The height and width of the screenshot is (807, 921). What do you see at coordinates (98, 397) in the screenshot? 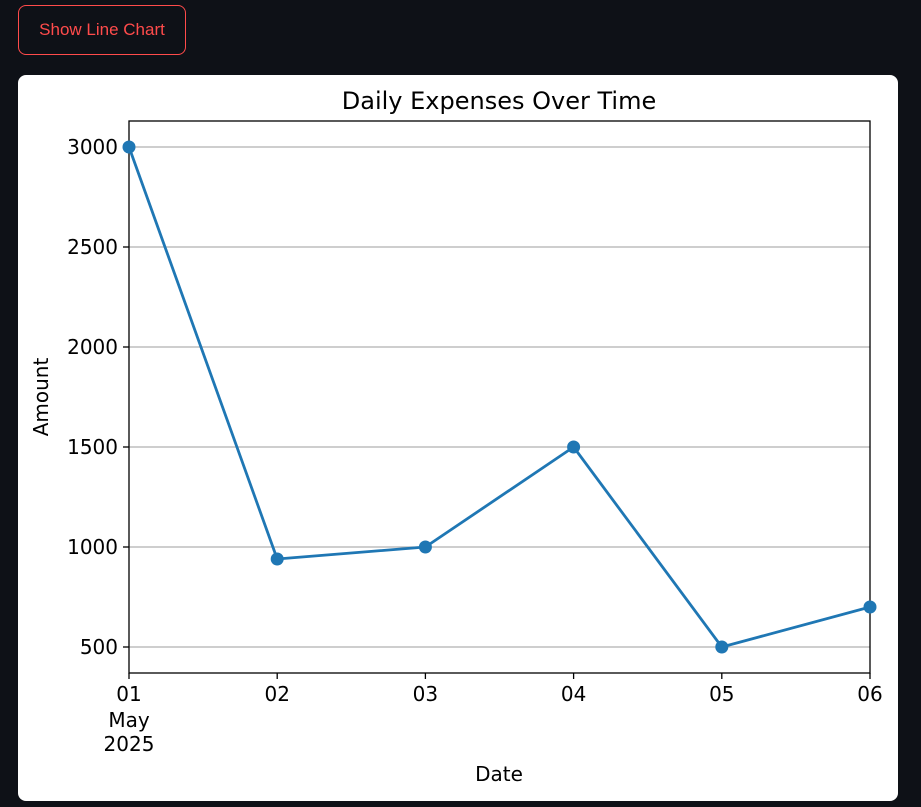
I see `y-axis-ticks: 500 1000 1500 2000 2500 3000` at bounding box center [98, 397].